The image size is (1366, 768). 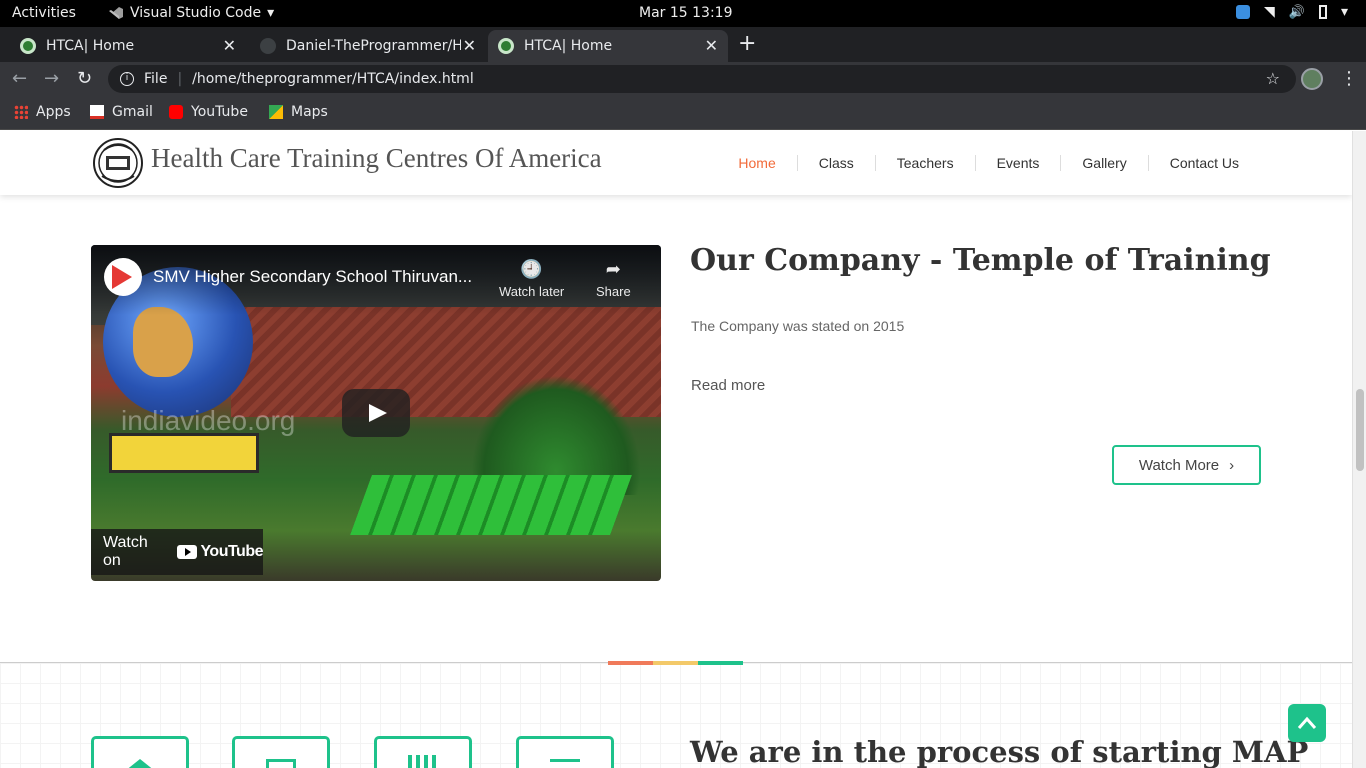 I want to click on battery-icon, so click(x=1322, y=12).